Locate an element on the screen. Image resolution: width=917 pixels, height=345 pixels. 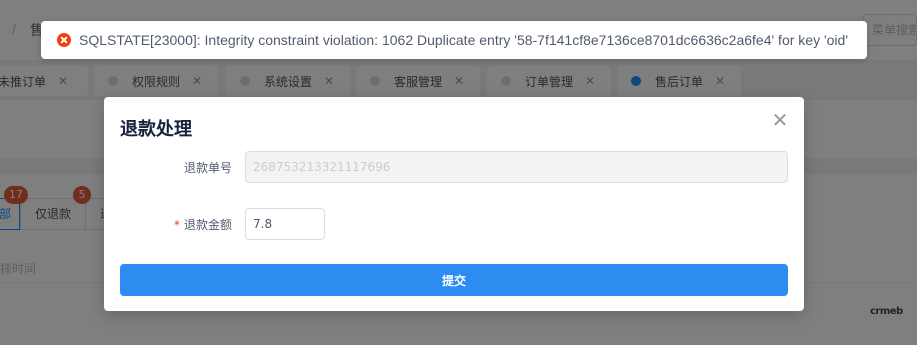
close-icon: ✕ is located at coordinates (780, 120).